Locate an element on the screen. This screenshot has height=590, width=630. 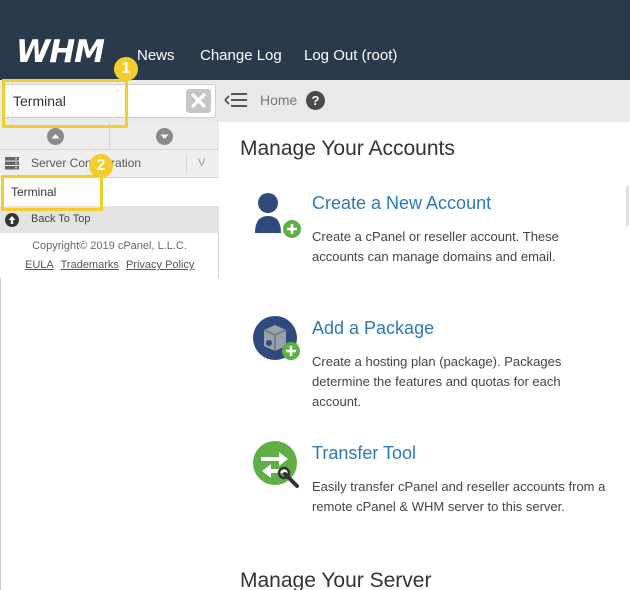
category-separator is located at coordinates (186, 164).